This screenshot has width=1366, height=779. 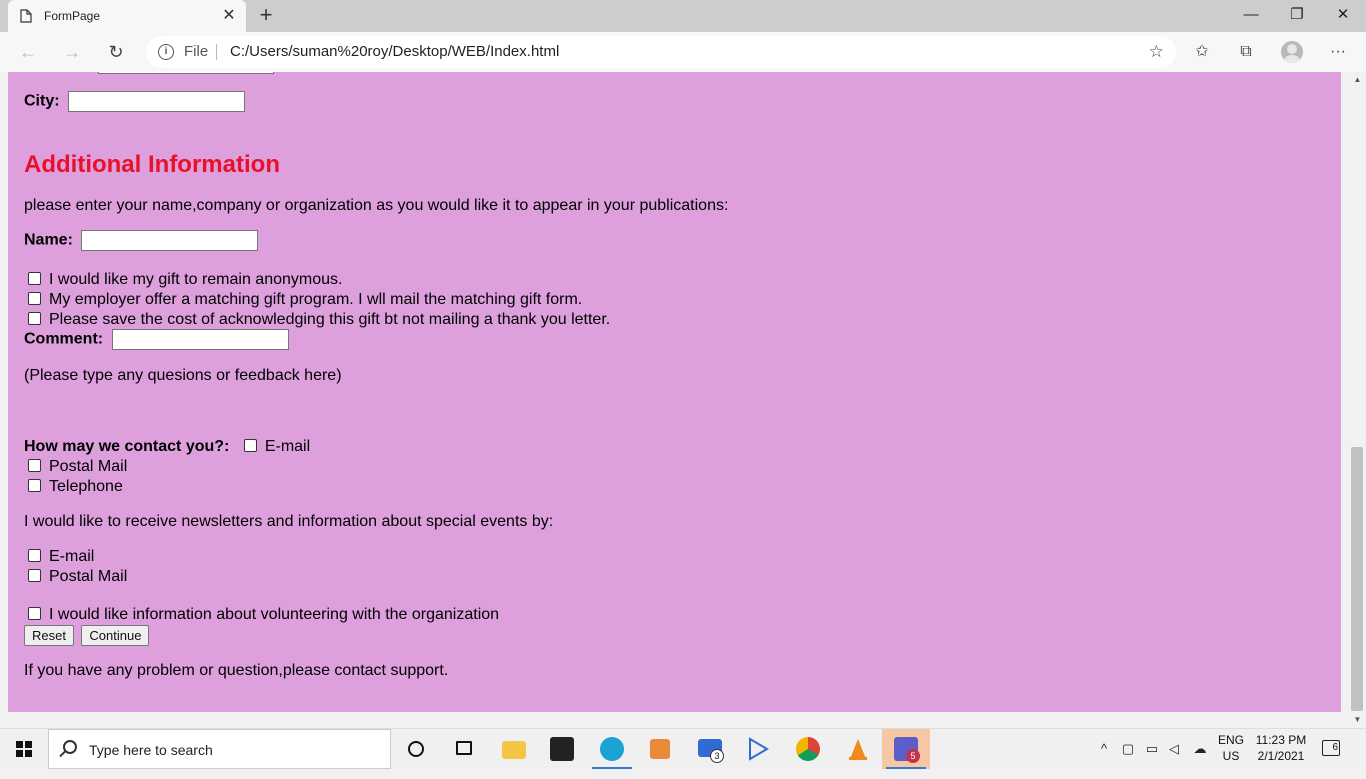 I want to click on contact-postal-label: Postal Mail, so click(x=88, y=466).